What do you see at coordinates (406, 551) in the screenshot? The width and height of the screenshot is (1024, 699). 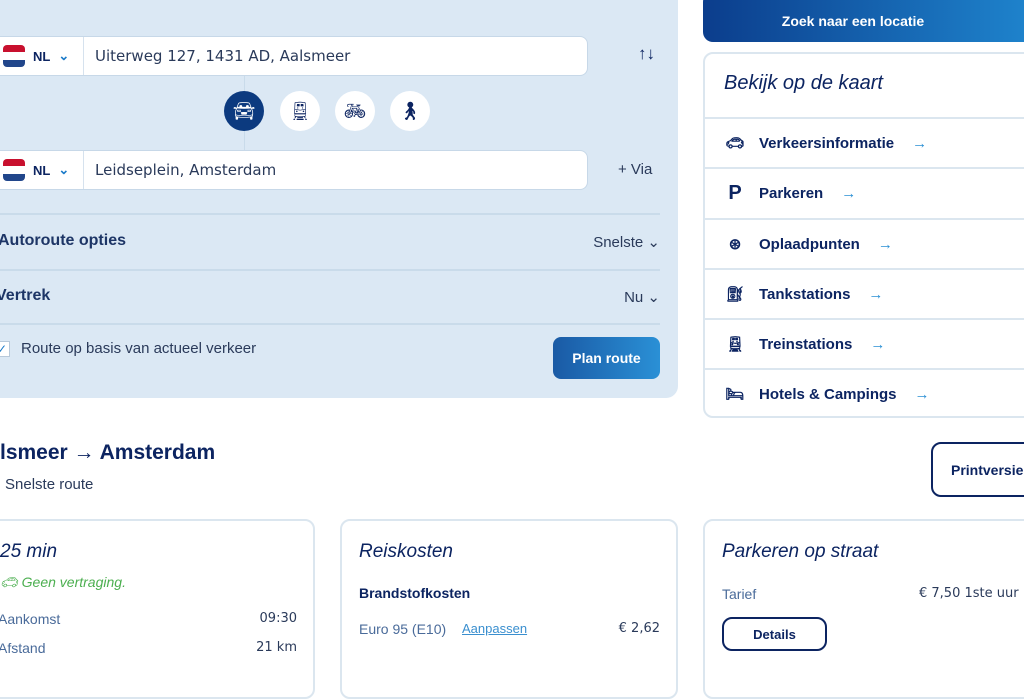 I see `cost-title: Reiskosten` at bounding box center [406, 551].